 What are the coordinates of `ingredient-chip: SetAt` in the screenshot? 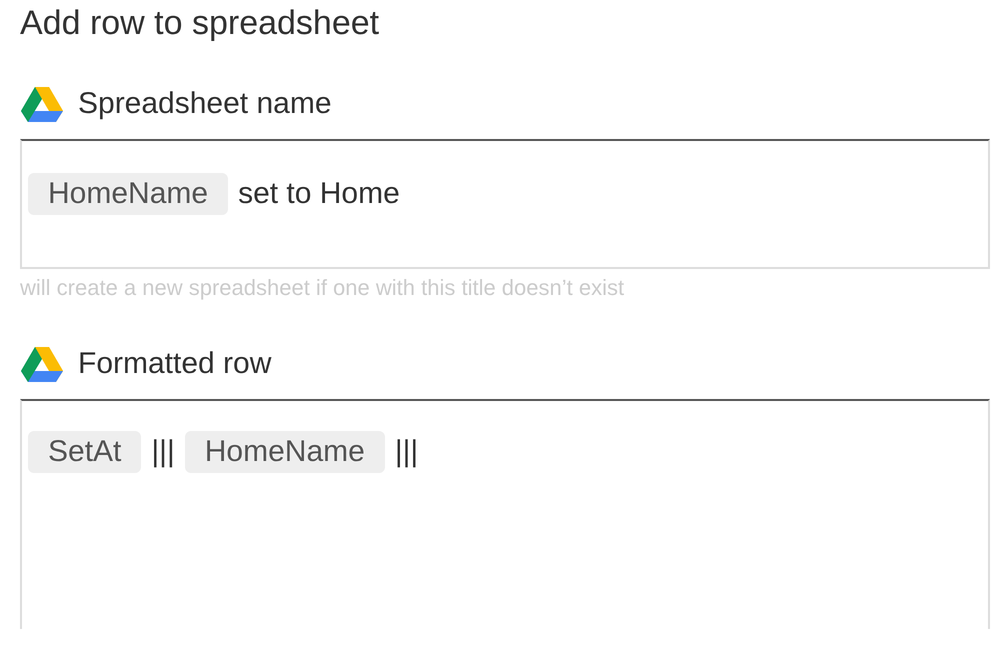 It's located at (85, 452).